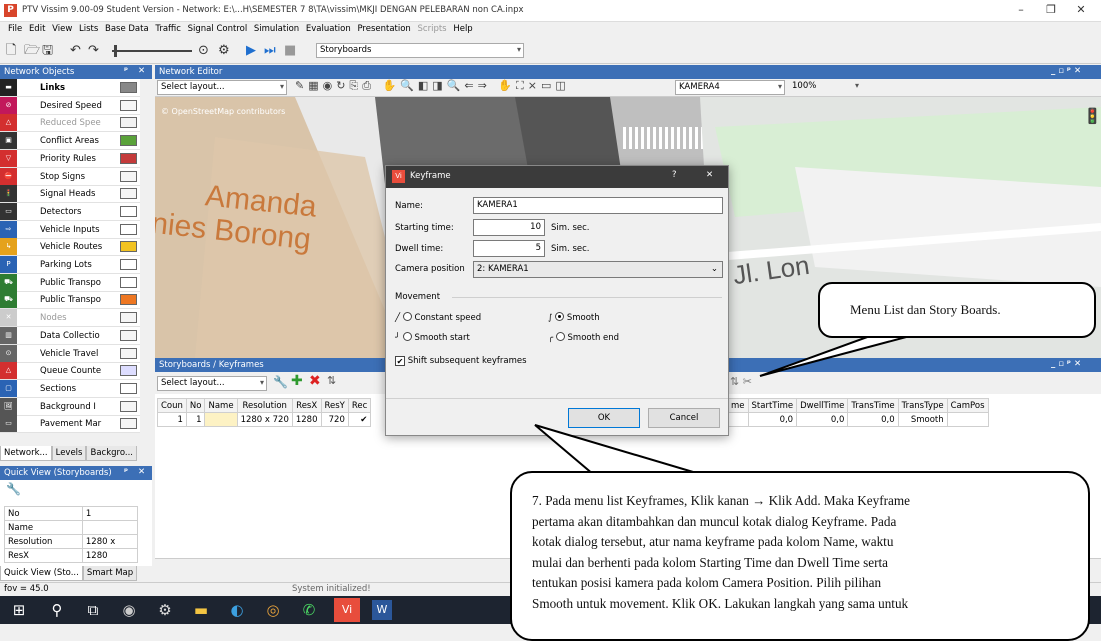 Image resolution: width=1101 pixels, height=641 pixels. Describe the element at coordinates (1081, 11) in the screenshot. I see `close-button: ✕` at that location.